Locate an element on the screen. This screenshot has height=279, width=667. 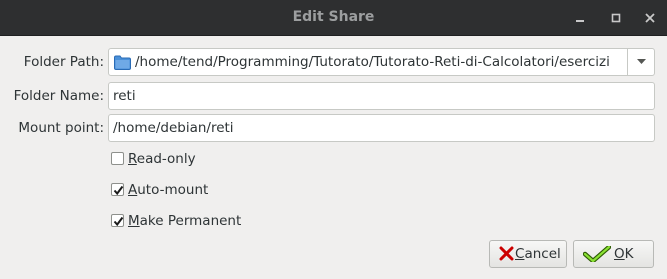
read-only-checkbox is located at coordinates (117, 158).